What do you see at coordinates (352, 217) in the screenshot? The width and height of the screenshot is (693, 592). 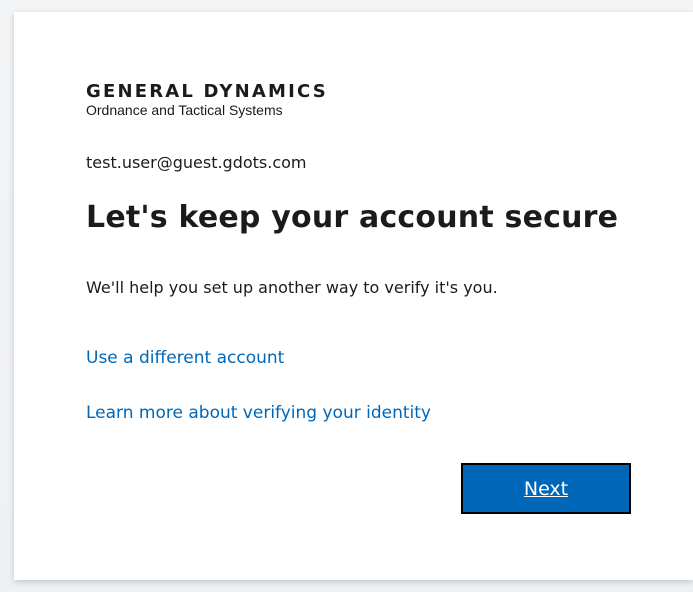 I see `page-title: Let's keep your account secure` at bounding box center [352, 217].